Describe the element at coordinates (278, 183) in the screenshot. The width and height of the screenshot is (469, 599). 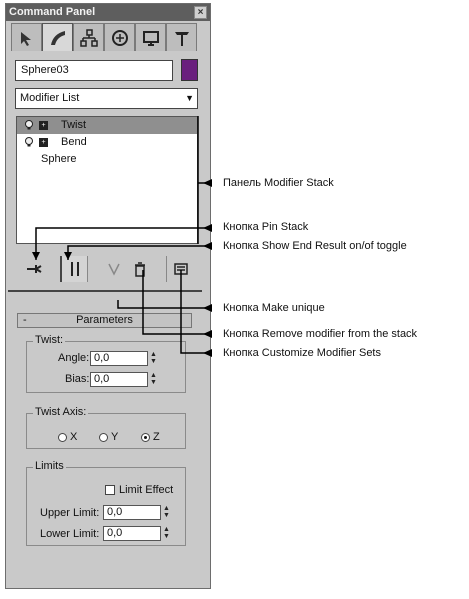
I see `callout-stack-panel: Панель Modifier Stack` at that location.